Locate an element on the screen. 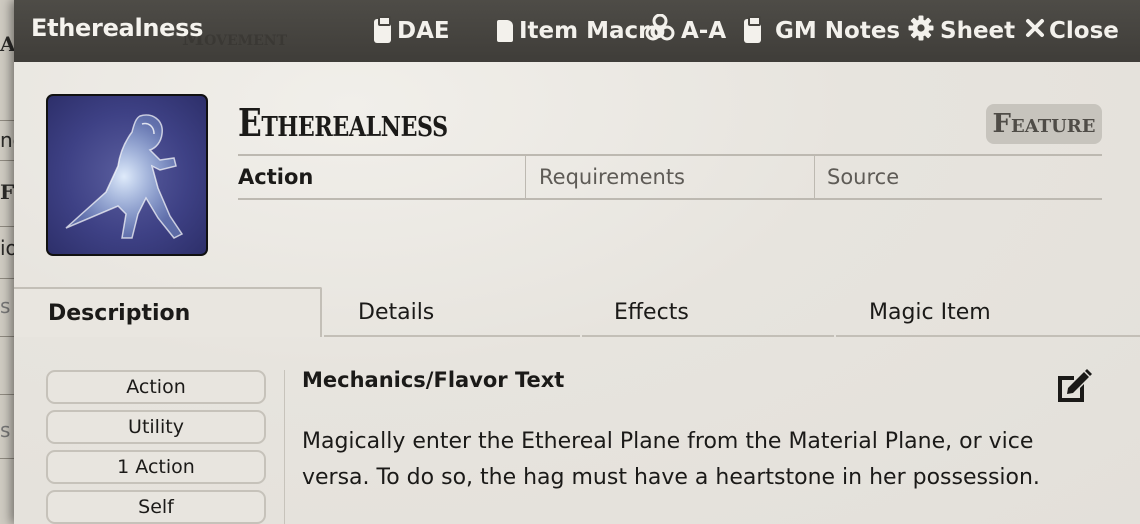  item-macro-button-label: Item Macro is located at coordinates (592, 31).